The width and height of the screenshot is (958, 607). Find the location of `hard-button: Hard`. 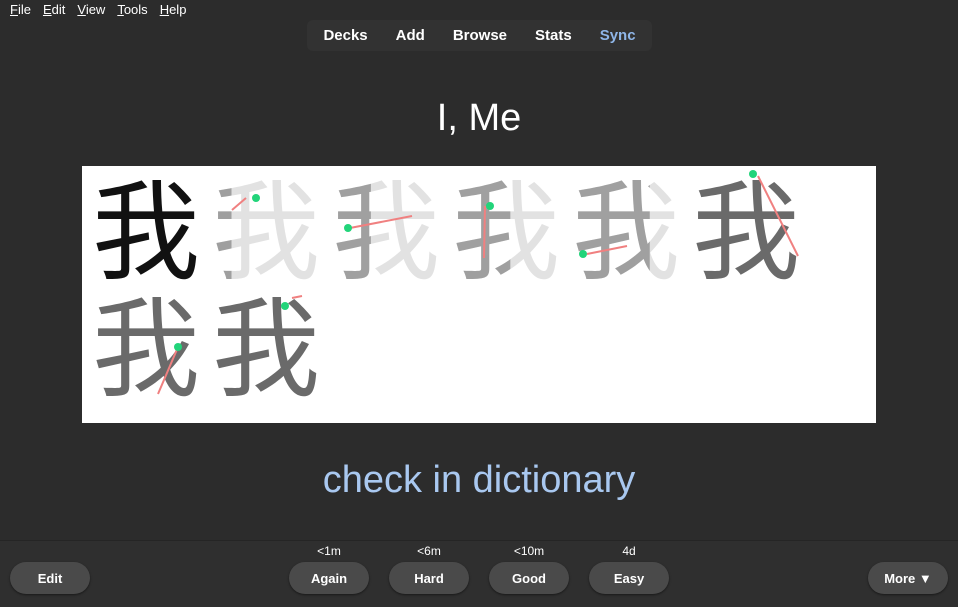

hard-button: Hard is located at coordinates (429, 578).